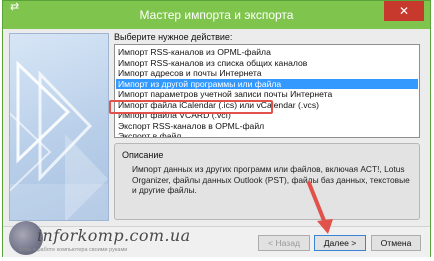  Describe the element at coordinates (143, 155) in the screenshot. I see `description-title: Описание` at that location.